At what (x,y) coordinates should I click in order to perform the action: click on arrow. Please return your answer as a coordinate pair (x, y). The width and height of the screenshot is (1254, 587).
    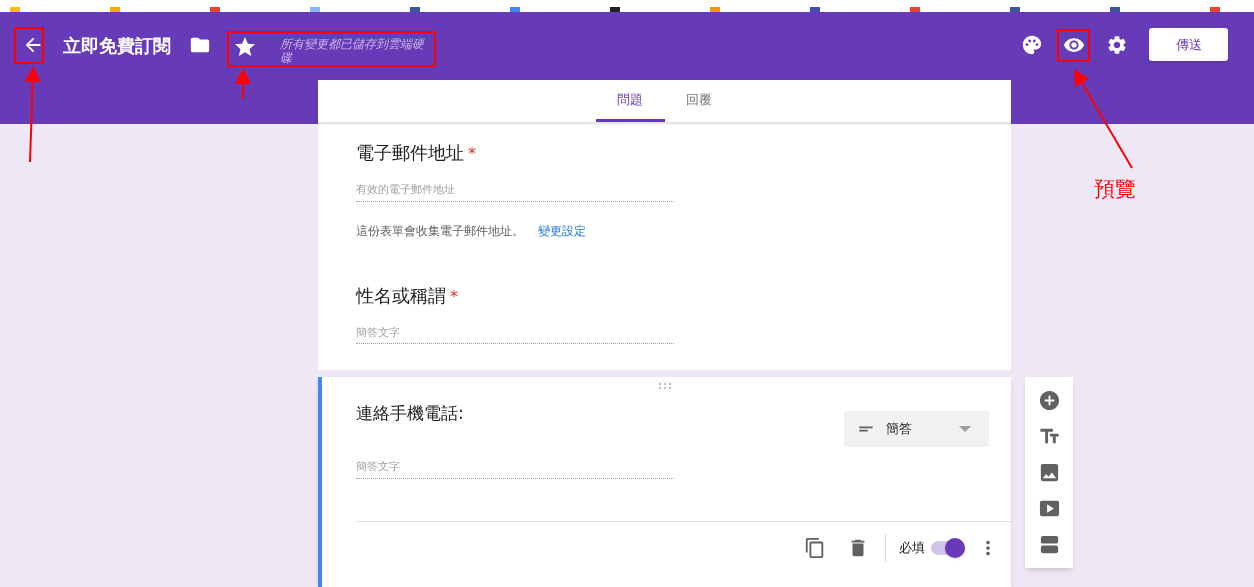
    Looking at the image, I should click on (243, 84).